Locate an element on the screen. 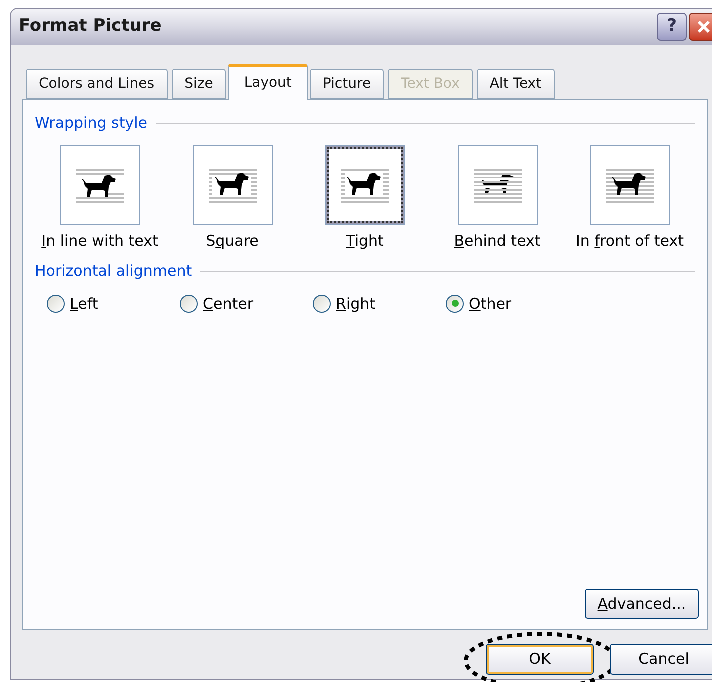 Image resolution: width=712 pixels, height=682 pixels. radio-label: Center is located at coordinates (228, 304).